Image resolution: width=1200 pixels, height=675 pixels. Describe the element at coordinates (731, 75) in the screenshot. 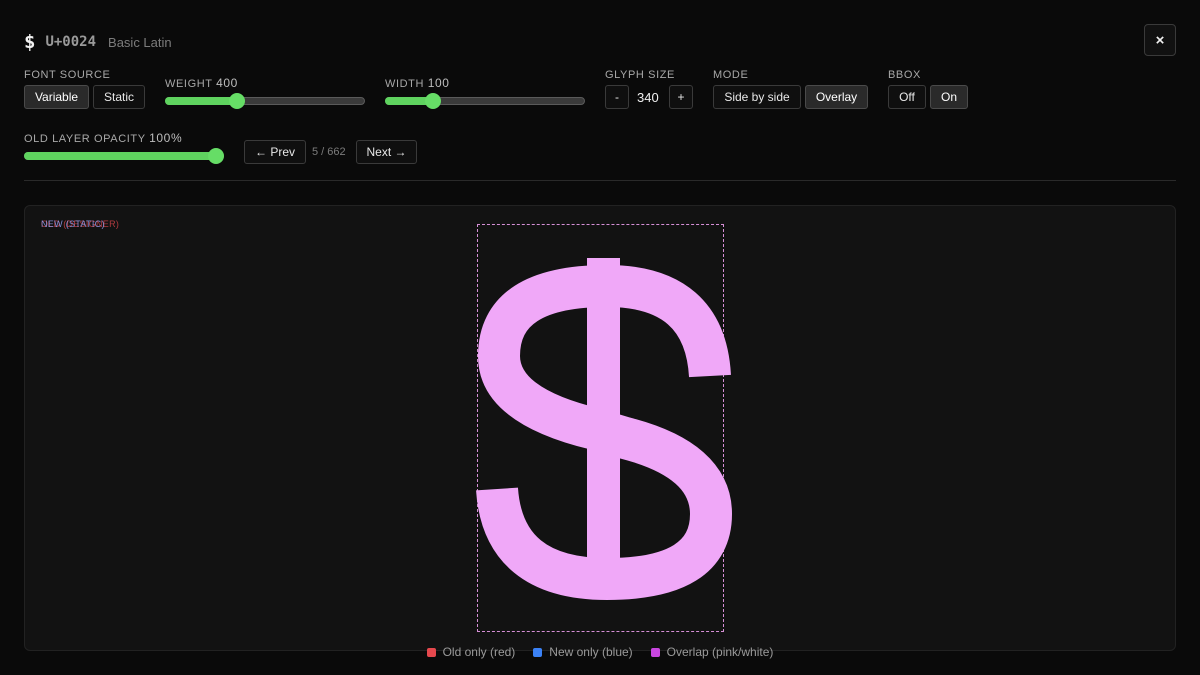

I see `mode-label: MODE` at that location.